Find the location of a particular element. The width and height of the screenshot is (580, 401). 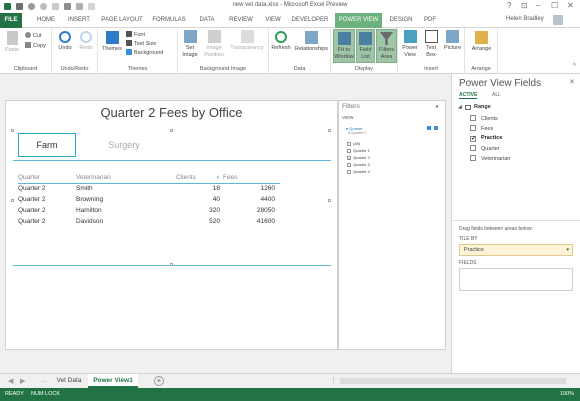

tab-file: FILE is located at coordinates (11, 20).